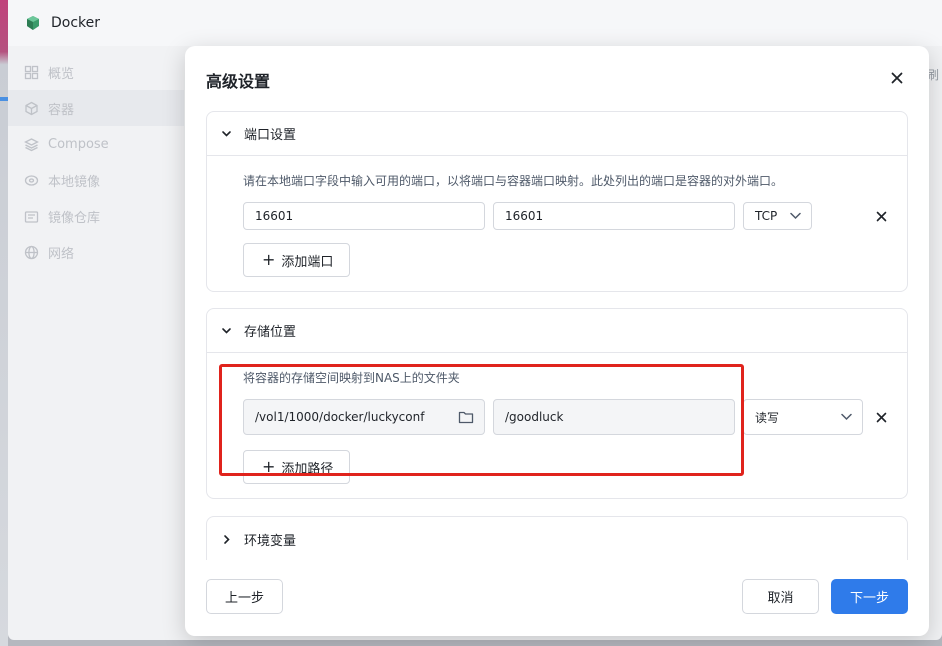 The image size is (942, 646). I want to click on add-port-label: 添加端口, so click(307, 262).